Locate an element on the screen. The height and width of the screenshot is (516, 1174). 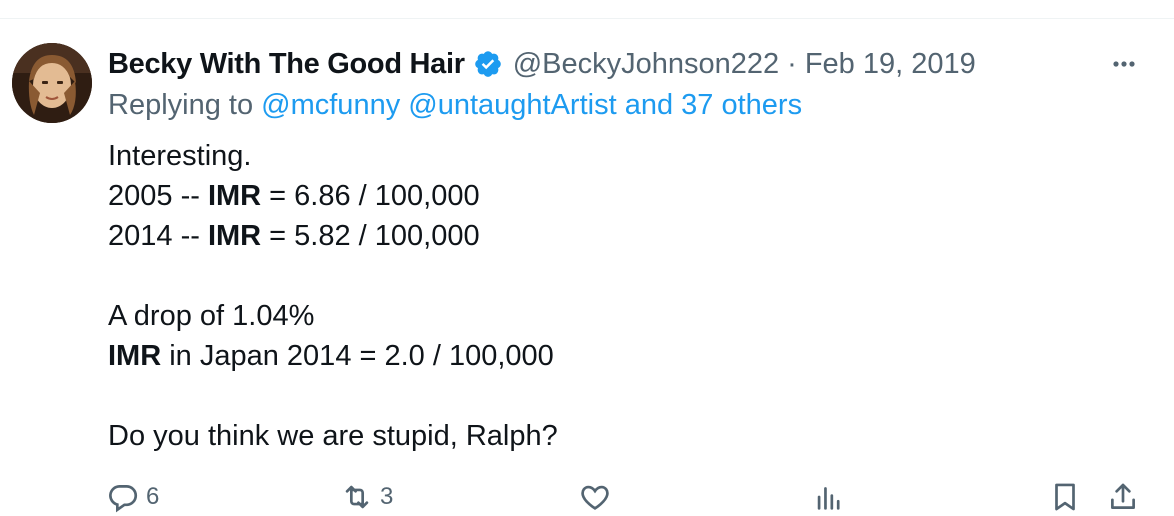
like-icon is located at coordinates (595, 497).